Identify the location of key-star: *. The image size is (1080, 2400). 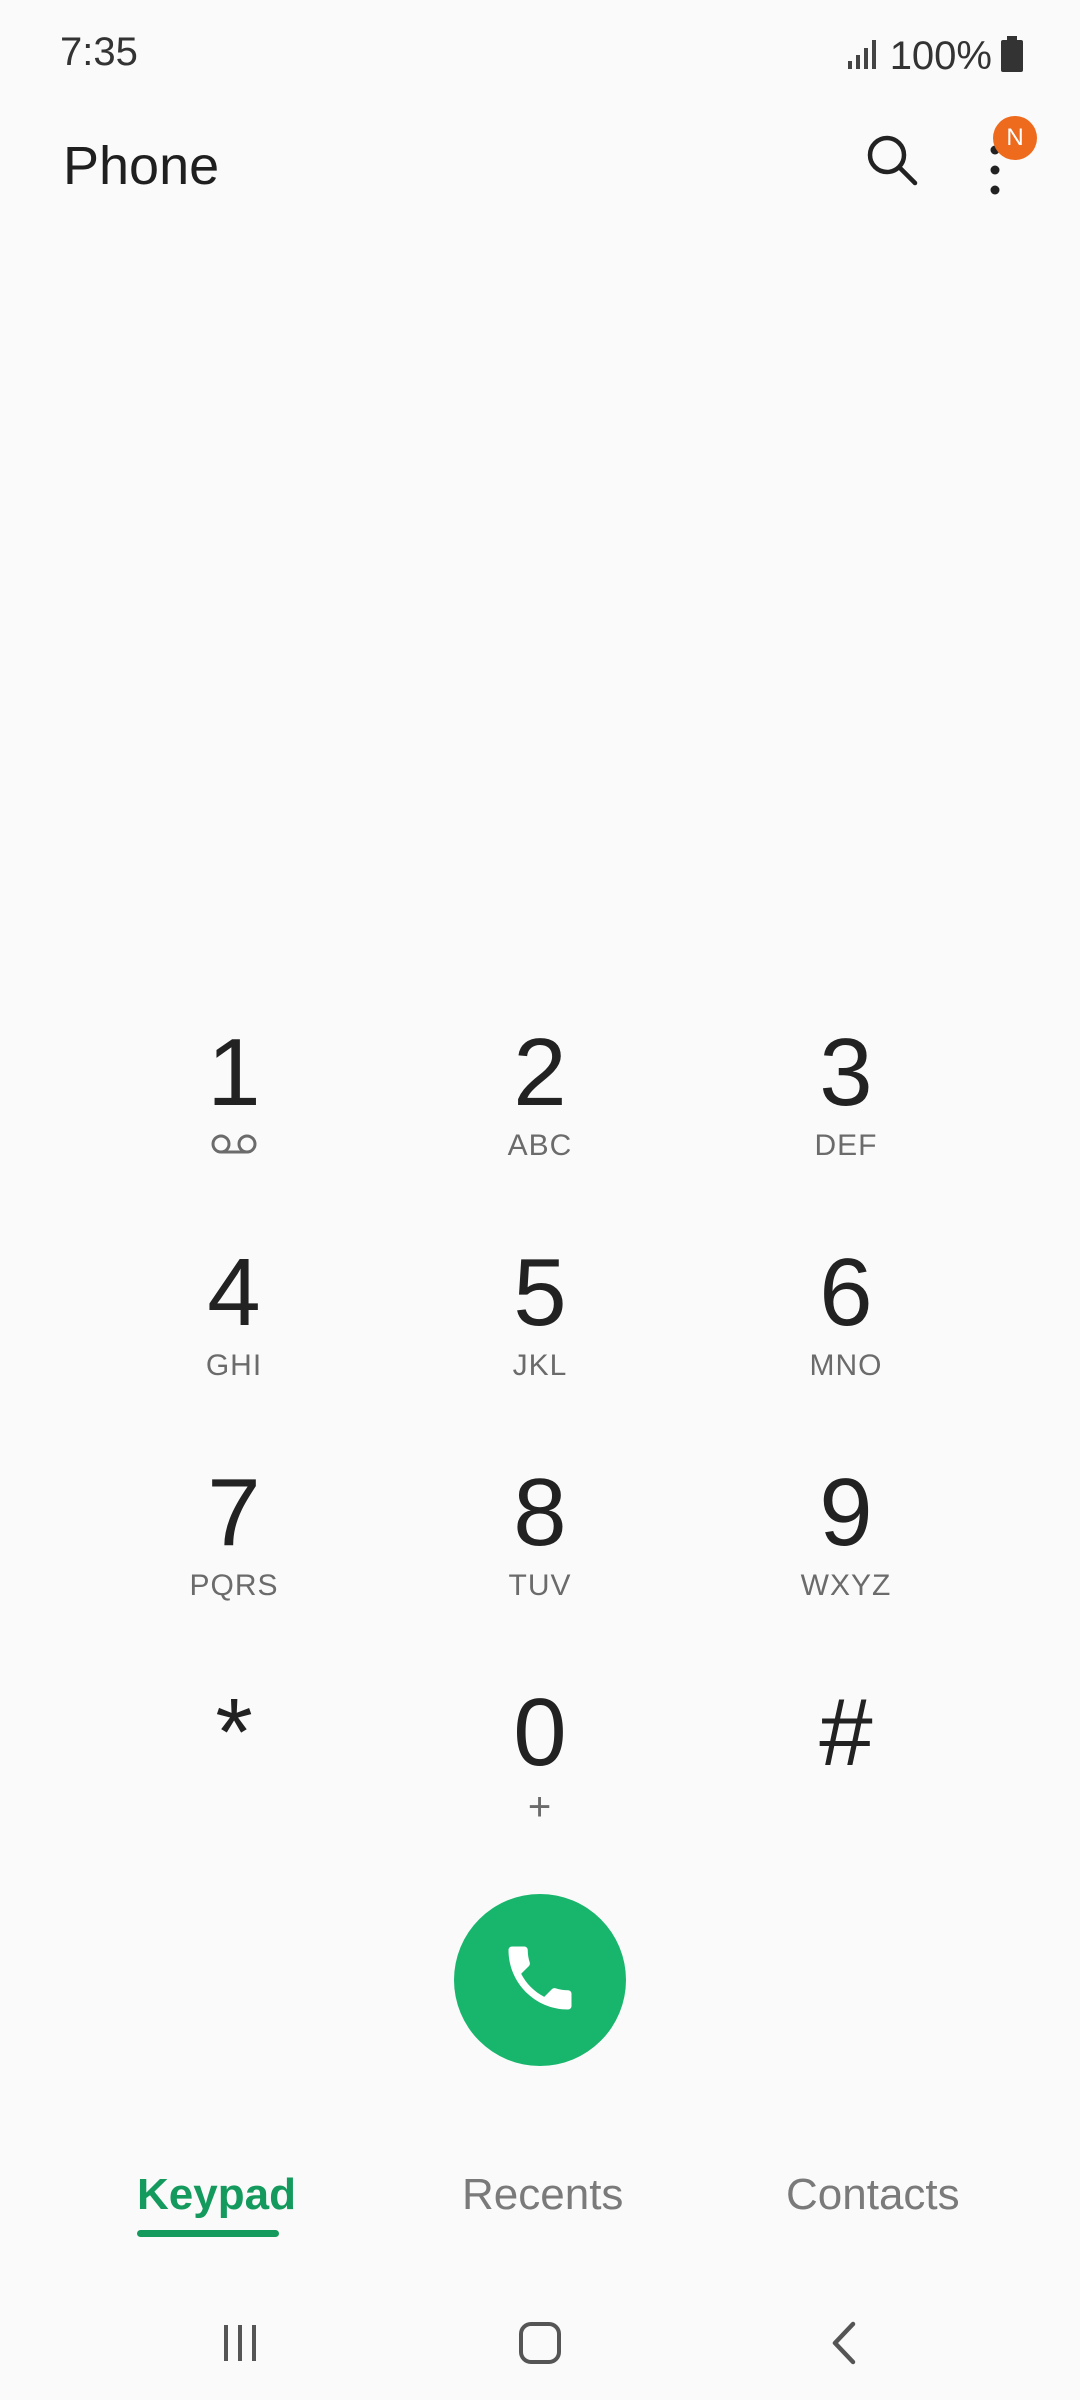
(234, 1775).